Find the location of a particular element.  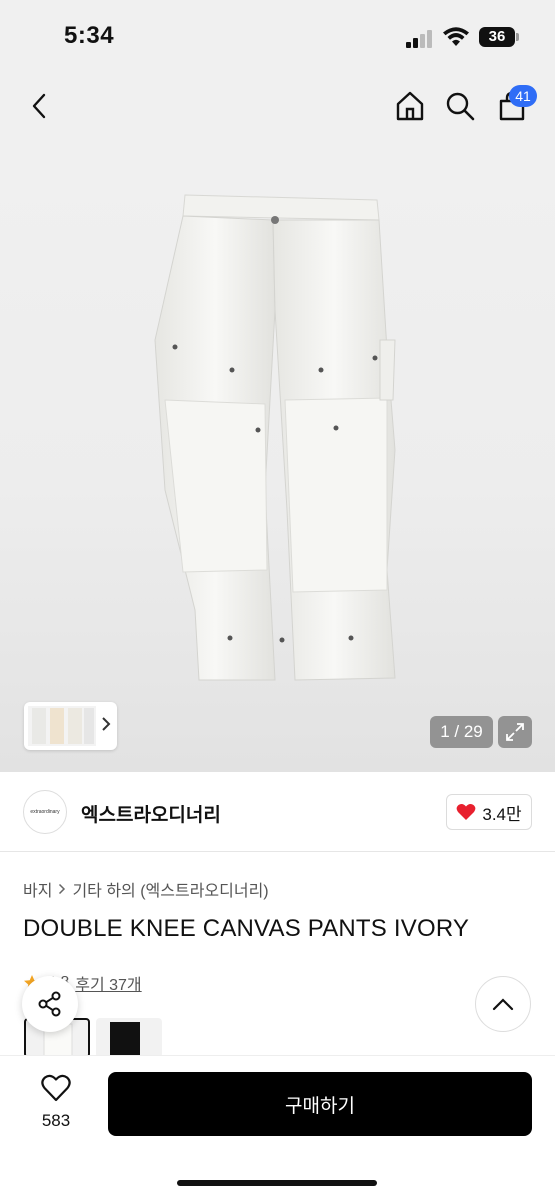

home-icon is located at coordinates (410, 106).